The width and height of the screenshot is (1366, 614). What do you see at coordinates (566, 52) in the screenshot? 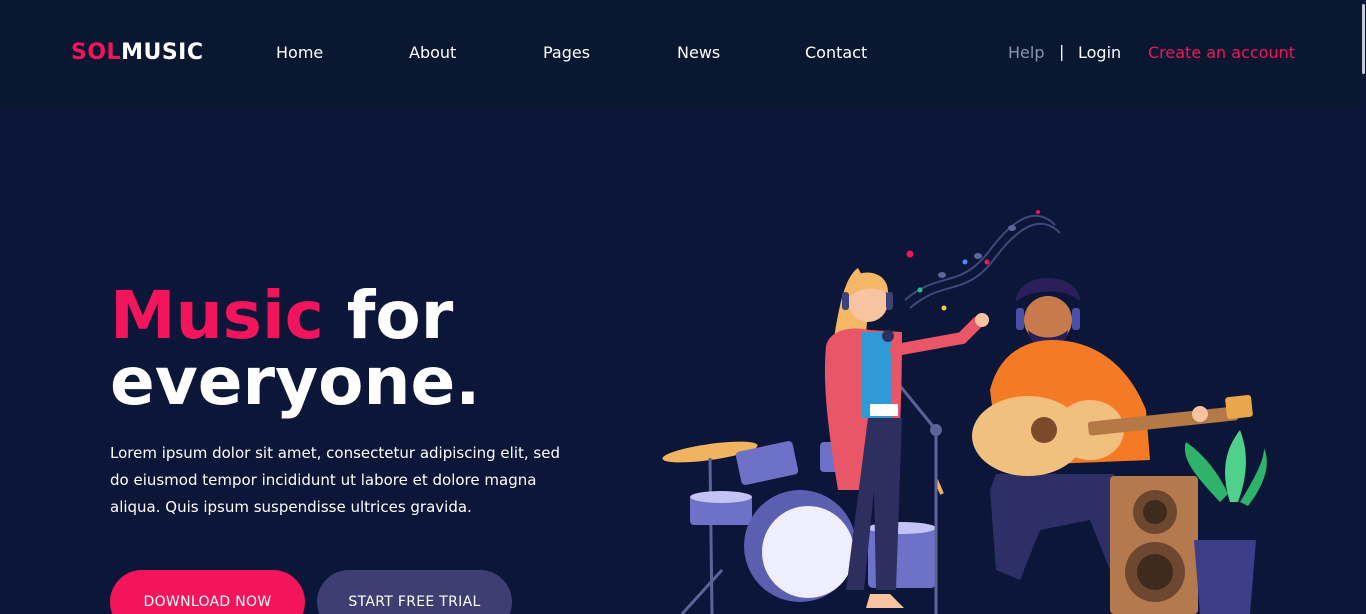
I see `nav-item-pages: Pages` at bounding box center [566, 52].